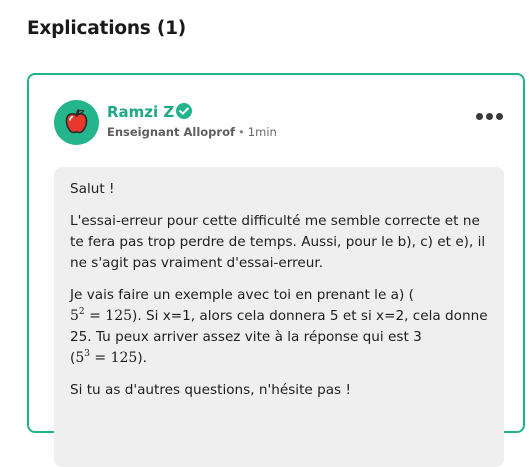 This screenshot has height=467, width=529. I want to click on verified-check-icon, so click(184, 111).